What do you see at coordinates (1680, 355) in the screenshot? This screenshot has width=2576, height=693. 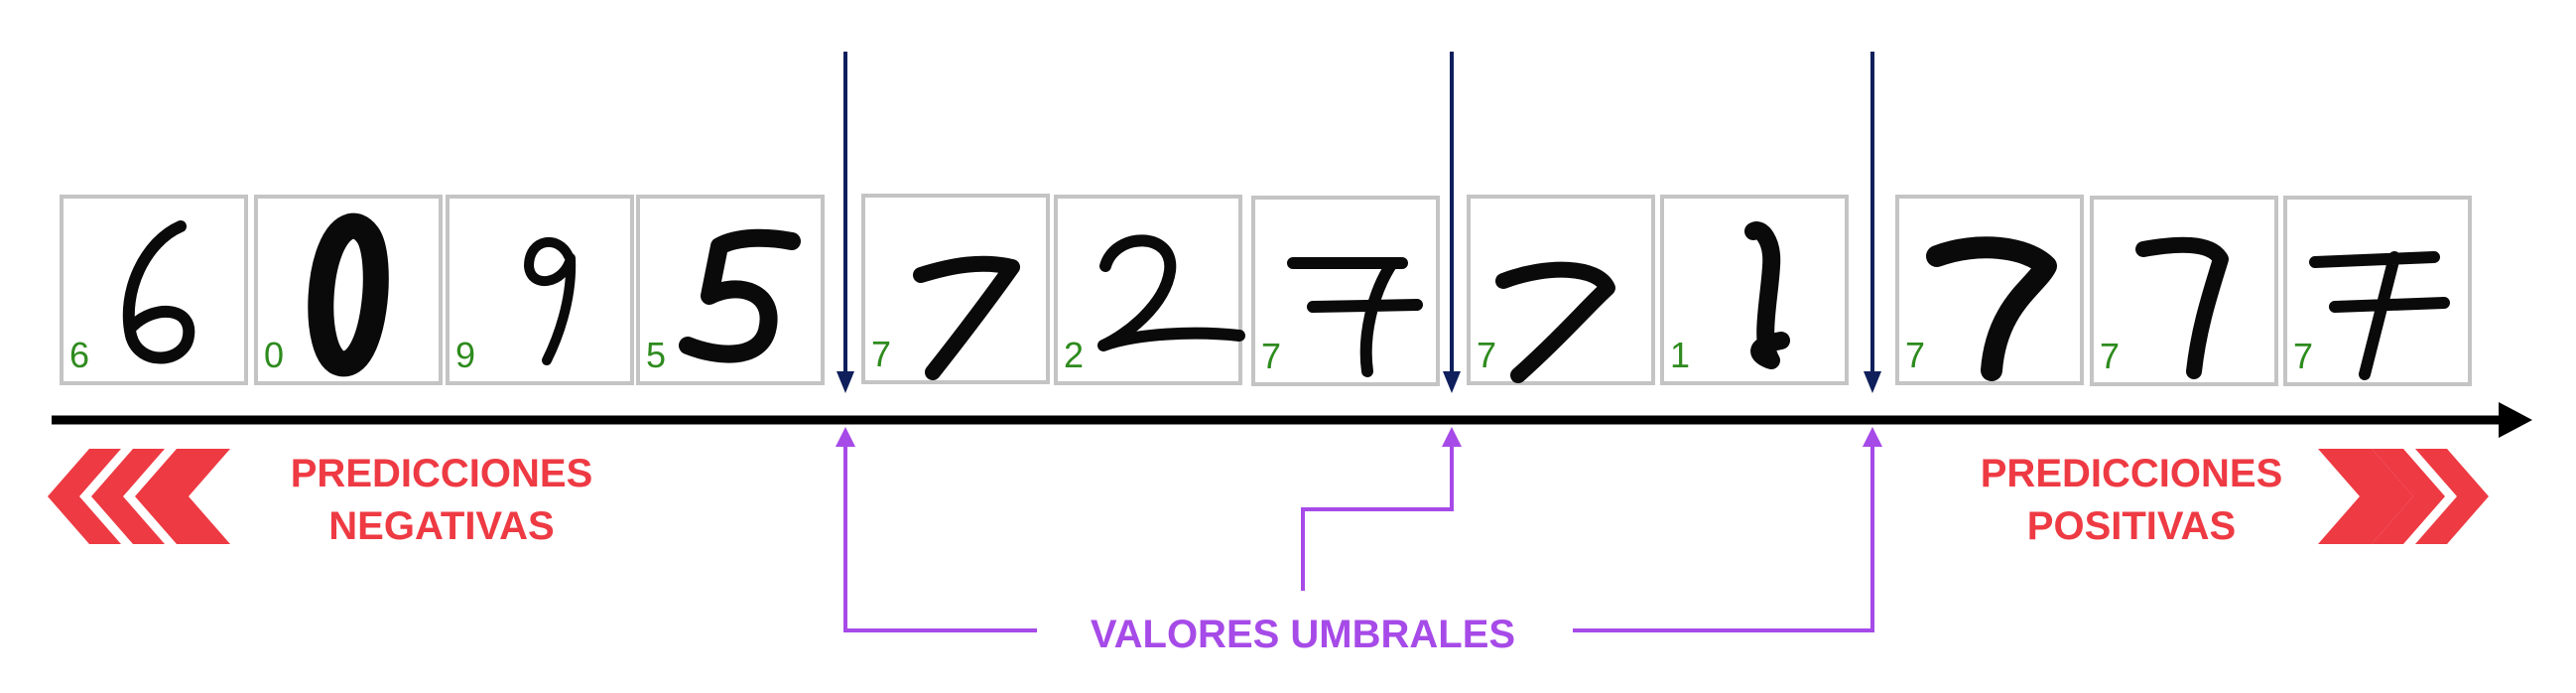 I see `digit-label: 1` at bounding box center [1680, 355].